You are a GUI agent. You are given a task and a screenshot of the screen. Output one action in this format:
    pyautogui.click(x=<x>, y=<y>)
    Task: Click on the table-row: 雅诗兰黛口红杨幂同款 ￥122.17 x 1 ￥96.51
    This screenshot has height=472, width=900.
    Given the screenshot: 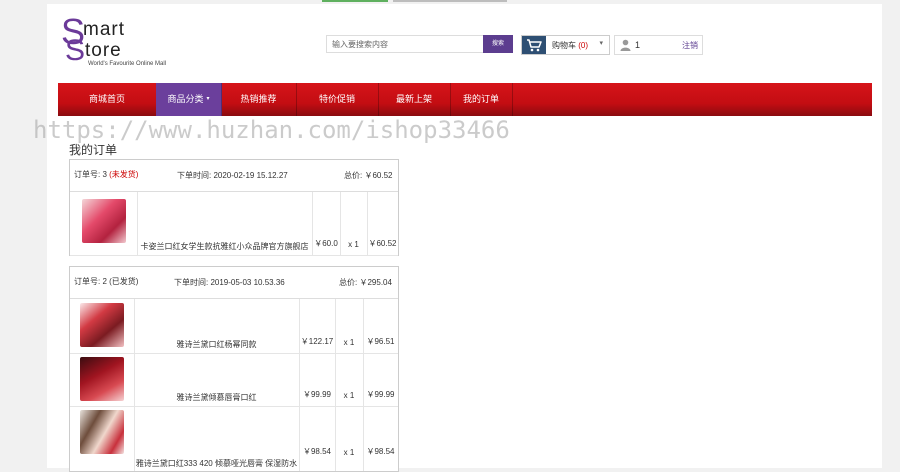 What is the action you would take?
    pyautogui.click(x=234, y=326)
    